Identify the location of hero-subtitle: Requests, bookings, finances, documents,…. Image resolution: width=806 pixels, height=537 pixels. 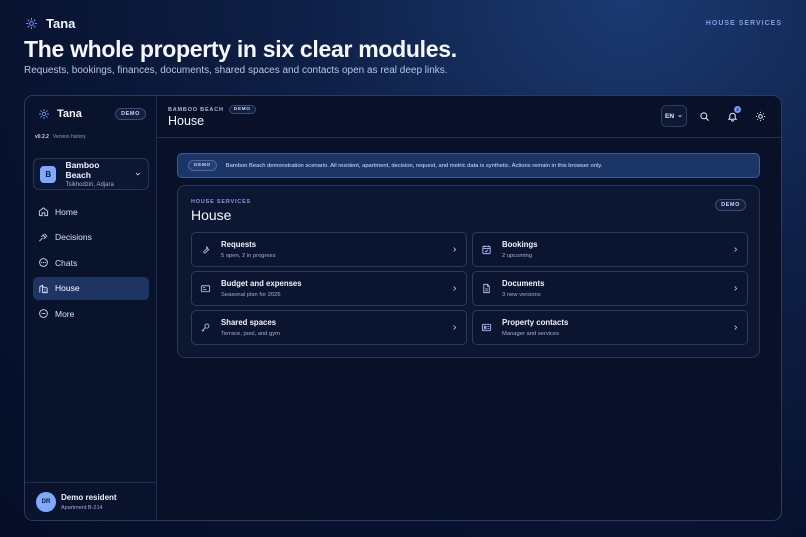
(236, 70).